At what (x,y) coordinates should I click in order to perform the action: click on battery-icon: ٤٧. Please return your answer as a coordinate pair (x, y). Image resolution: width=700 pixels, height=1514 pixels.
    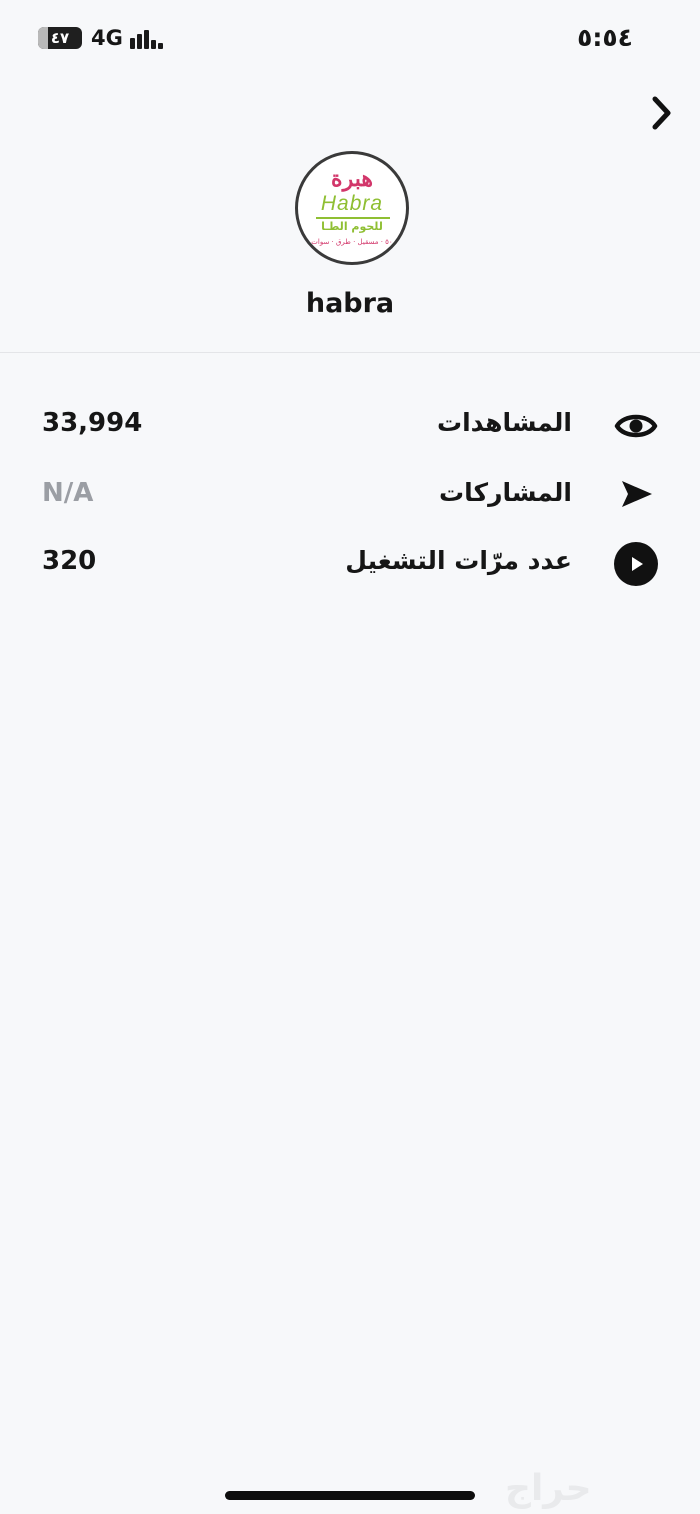
    Looking at the image, I should click on (60, 38).